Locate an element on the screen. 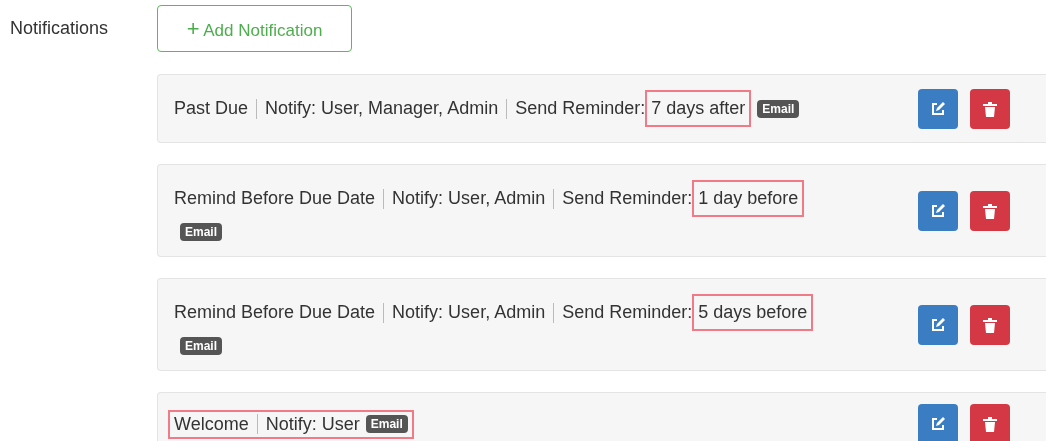 The image size is (1046, 441). add-notification-button: + Add Notification is located at coordinates (254, 28).